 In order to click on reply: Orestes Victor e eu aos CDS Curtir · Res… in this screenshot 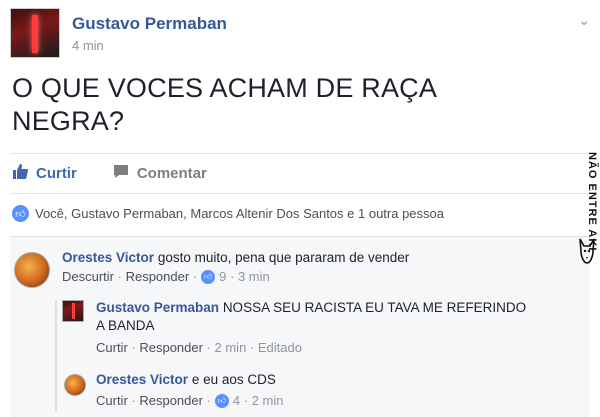, I will do `click(312, 392)`.